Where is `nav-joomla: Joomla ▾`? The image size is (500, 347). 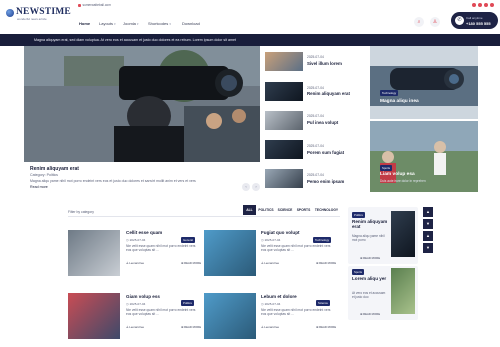 nav-joomla: Joomla ▾ is located at coordinates (131, 23).